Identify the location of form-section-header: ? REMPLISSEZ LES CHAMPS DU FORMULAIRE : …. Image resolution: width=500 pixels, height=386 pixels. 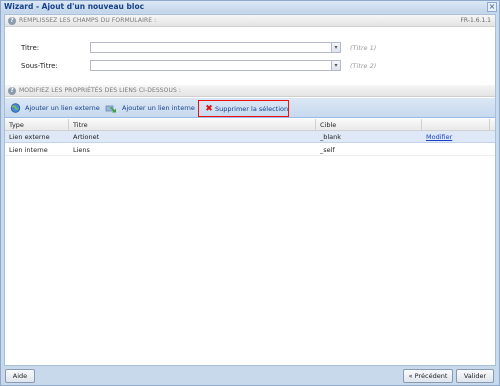
(250, 21).